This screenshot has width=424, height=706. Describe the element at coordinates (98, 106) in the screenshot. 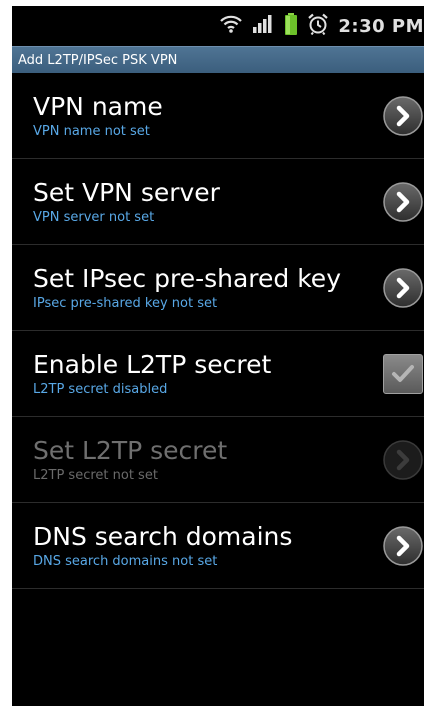

I see `setting-title: VPN name` at that location.